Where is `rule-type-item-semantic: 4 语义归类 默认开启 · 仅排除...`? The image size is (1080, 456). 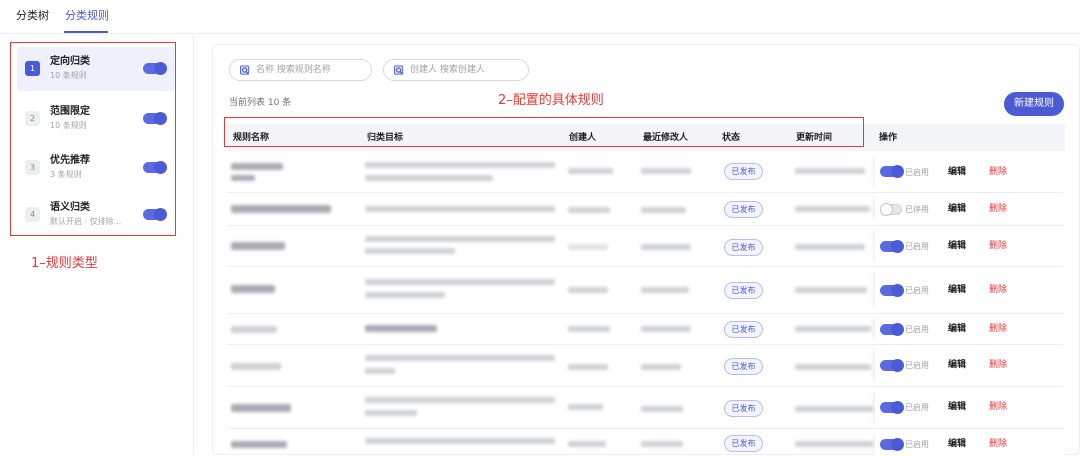 rule-type-item-semantic: 4 语义归类 默认开启 · 仅排除... is located at coordinates (96, 215).